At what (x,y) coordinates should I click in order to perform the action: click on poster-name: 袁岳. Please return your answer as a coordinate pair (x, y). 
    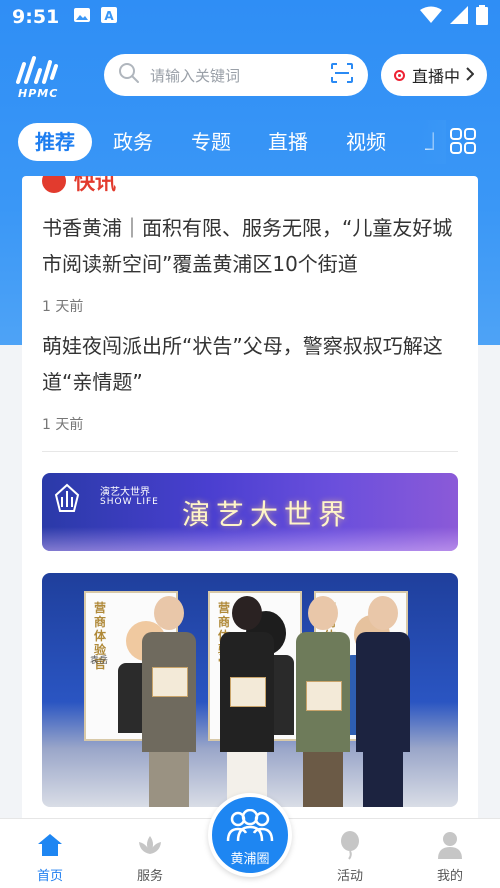
    Looking at the image, I should click on (99, 661).